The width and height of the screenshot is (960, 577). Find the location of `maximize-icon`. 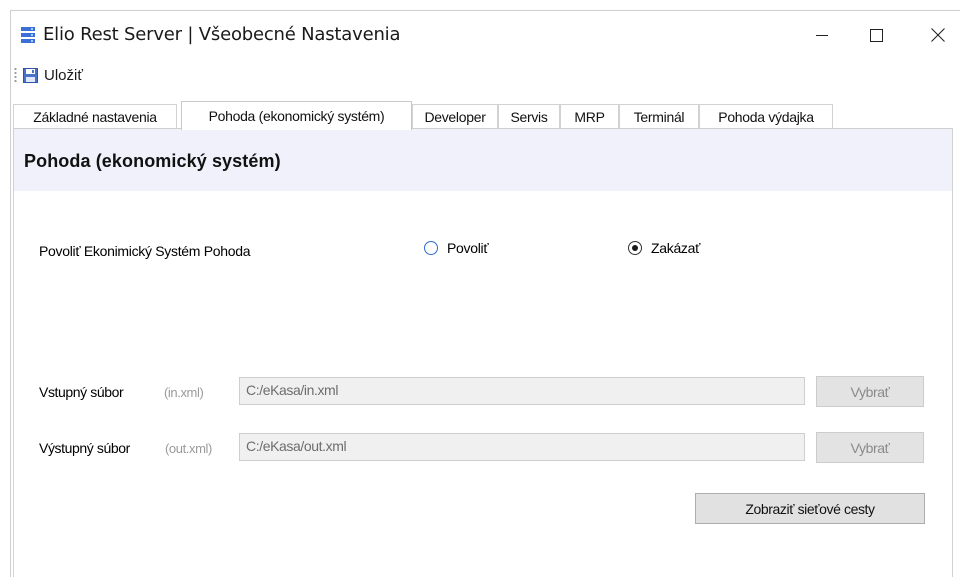

maximize-icon is located at coordinates (876, 35).